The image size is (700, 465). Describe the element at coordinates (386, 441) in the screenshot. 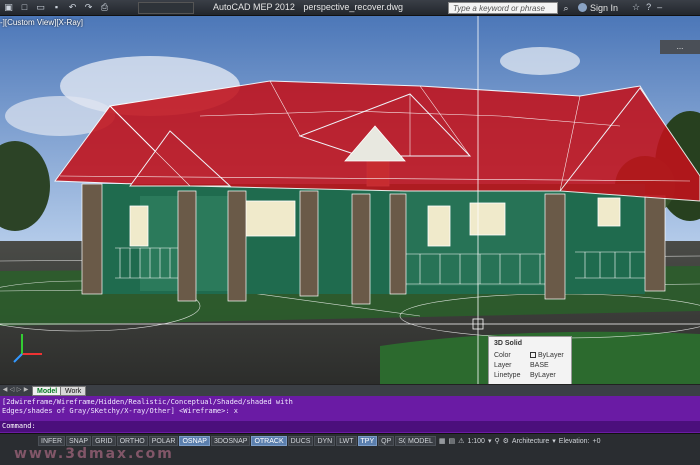

I see `toggle-qp: QP` at that location.